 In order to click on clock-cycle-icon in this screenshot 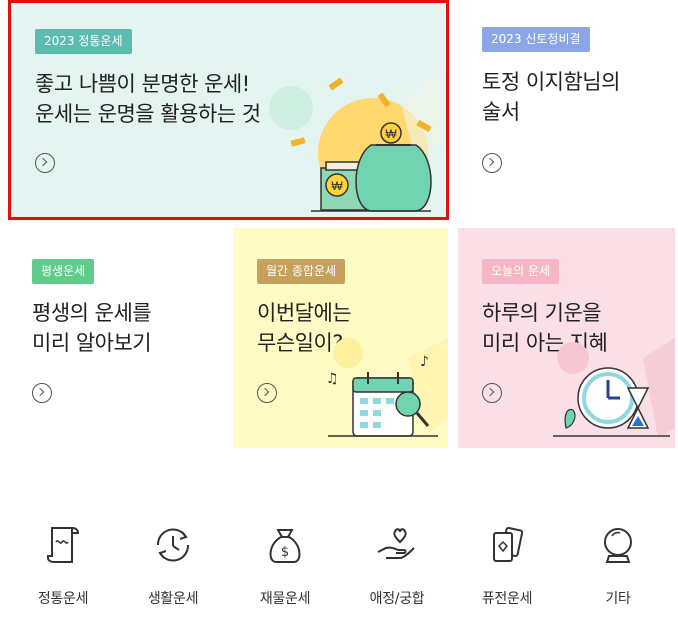, I will do `click(173, 545)`.